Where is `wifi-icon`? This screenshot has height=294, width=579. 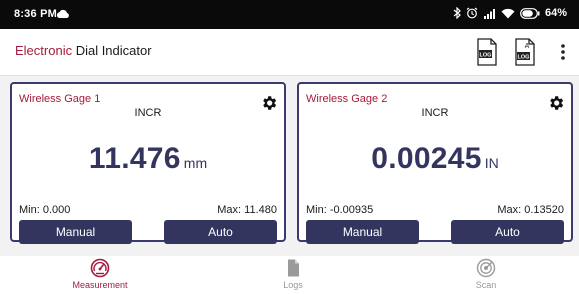
wifi-icon is located at coordinates (508, 13).